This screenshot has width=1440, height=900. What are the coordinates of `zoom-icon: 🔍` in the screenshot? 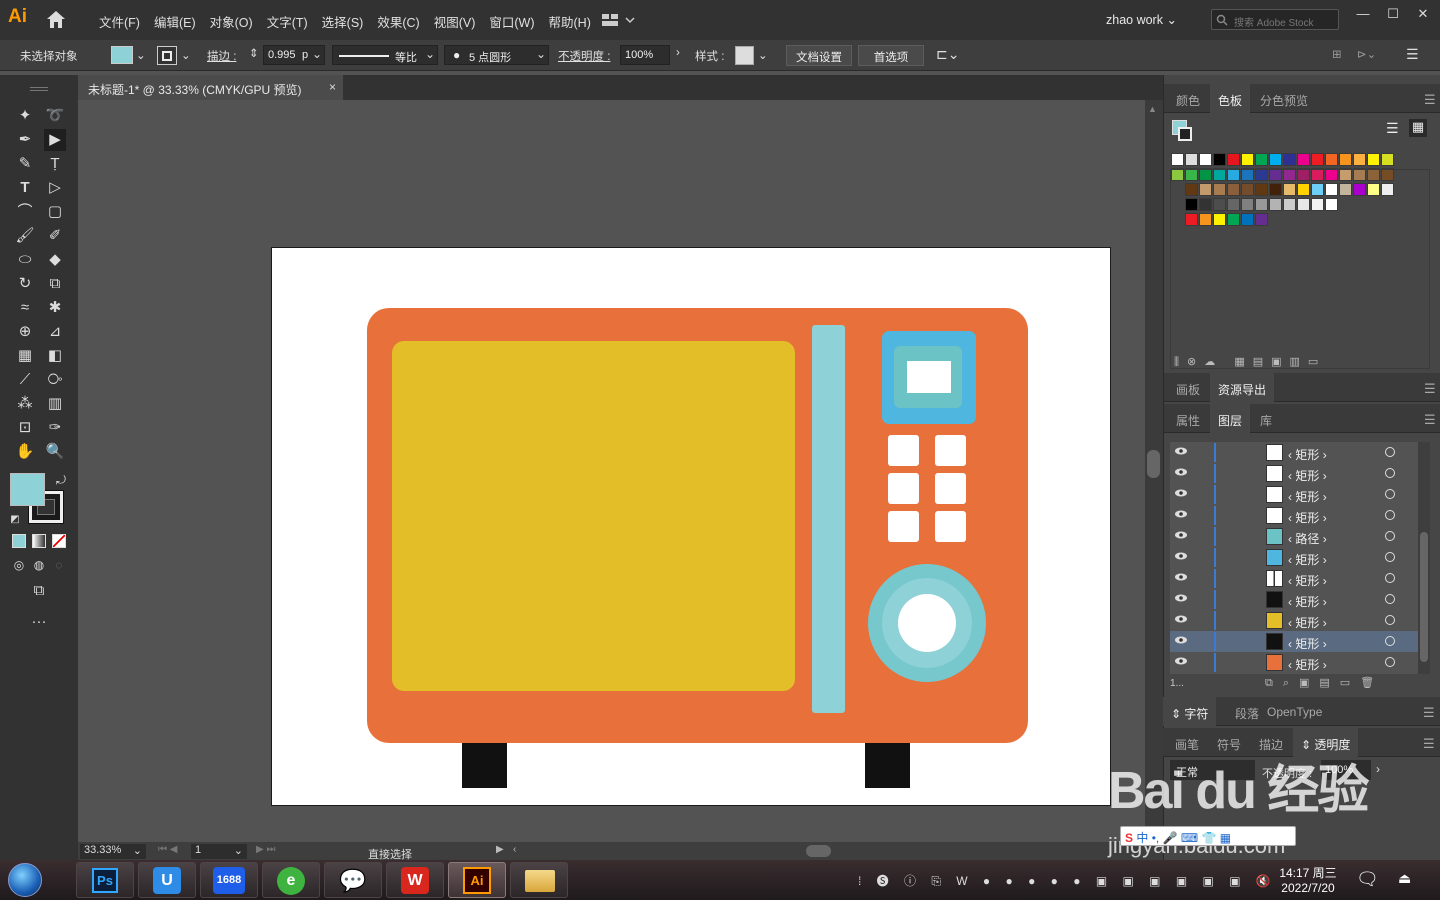 It's located at (55, 452).